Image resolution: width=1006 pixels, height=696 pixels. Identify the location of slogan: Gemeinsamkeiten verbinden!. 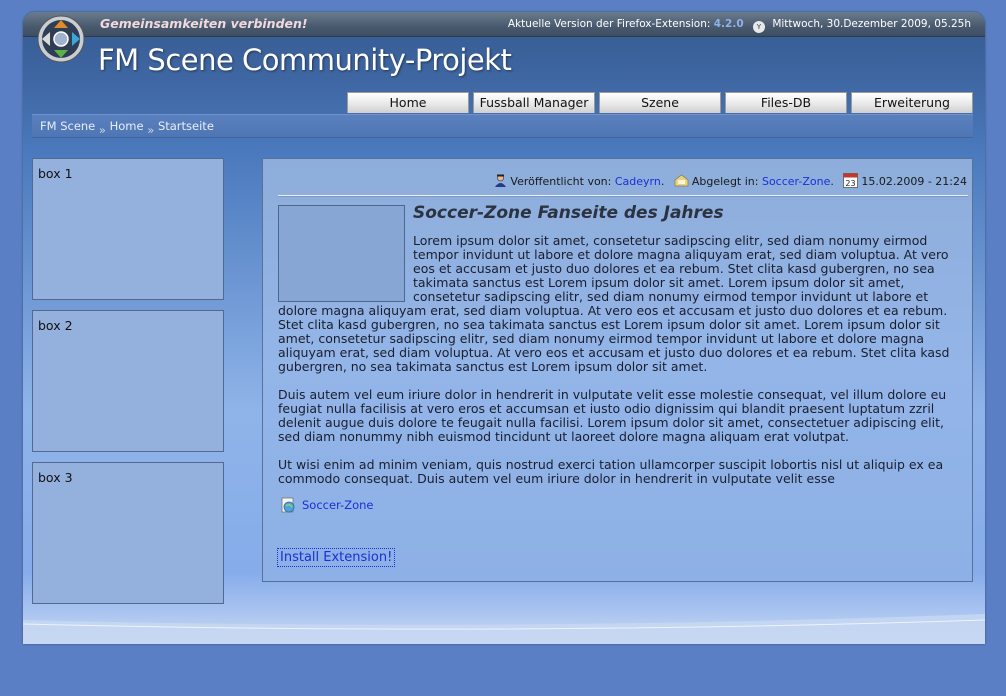
(204, 23).